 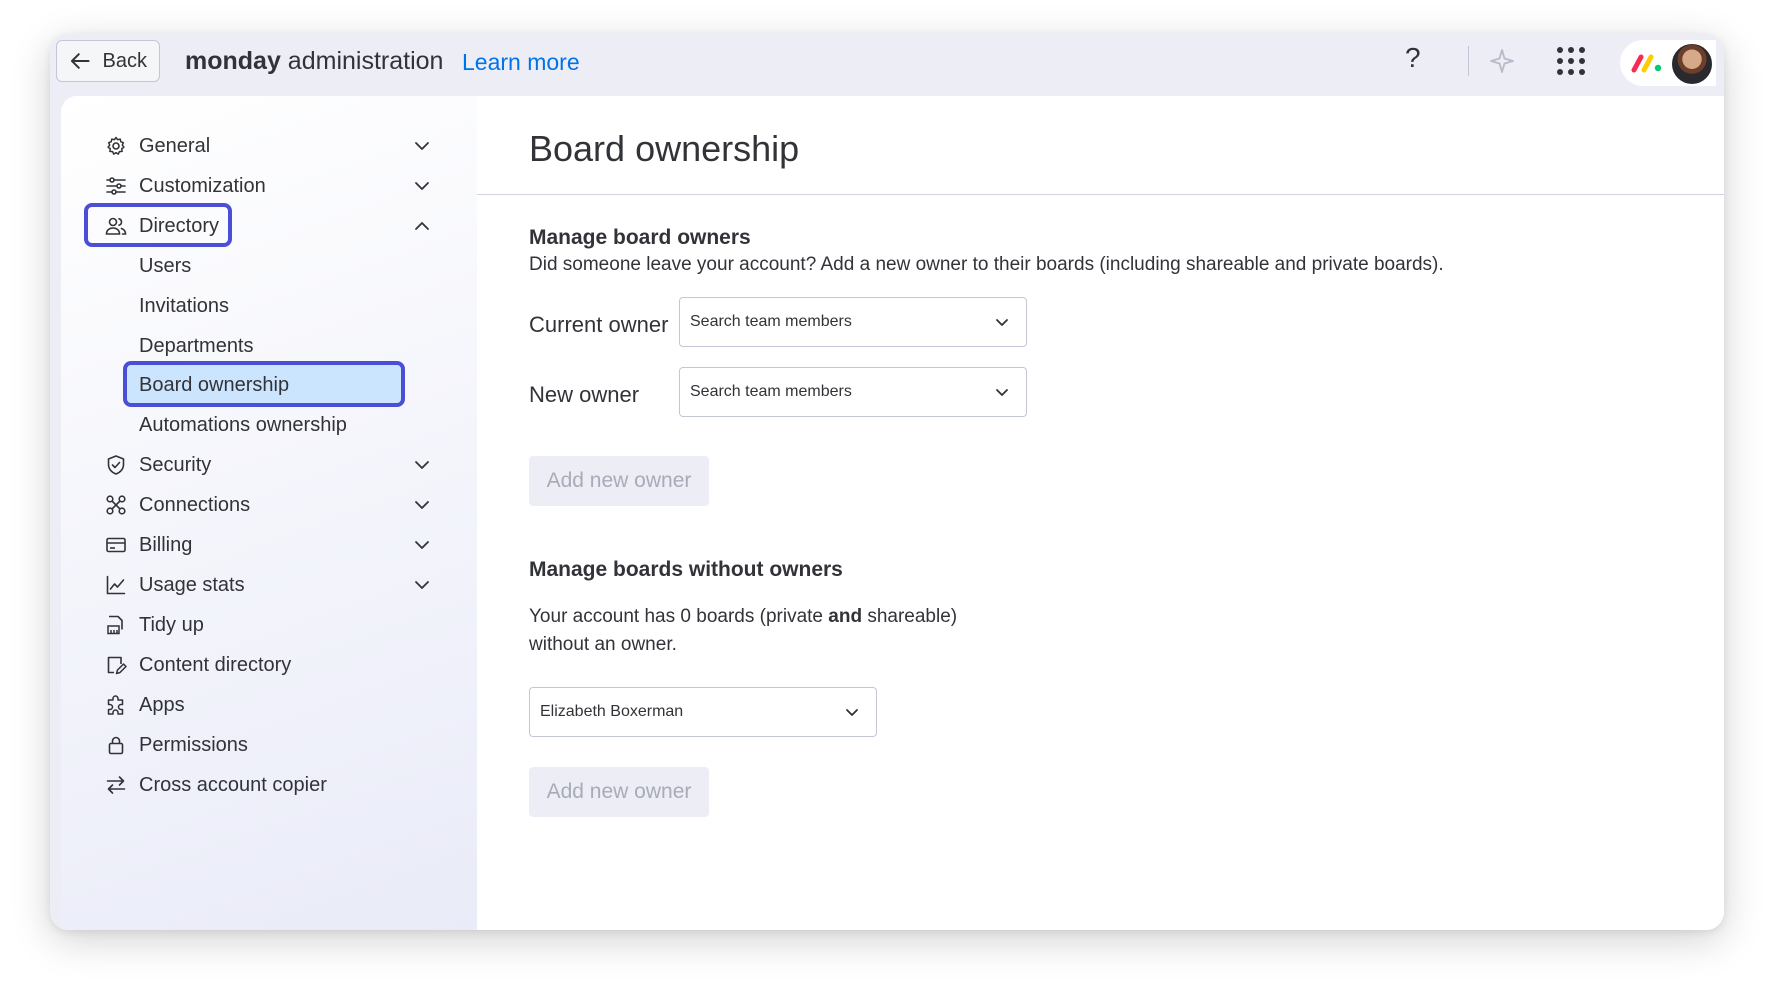 I want to click on sliders-icon, so click(x=116, y=186).